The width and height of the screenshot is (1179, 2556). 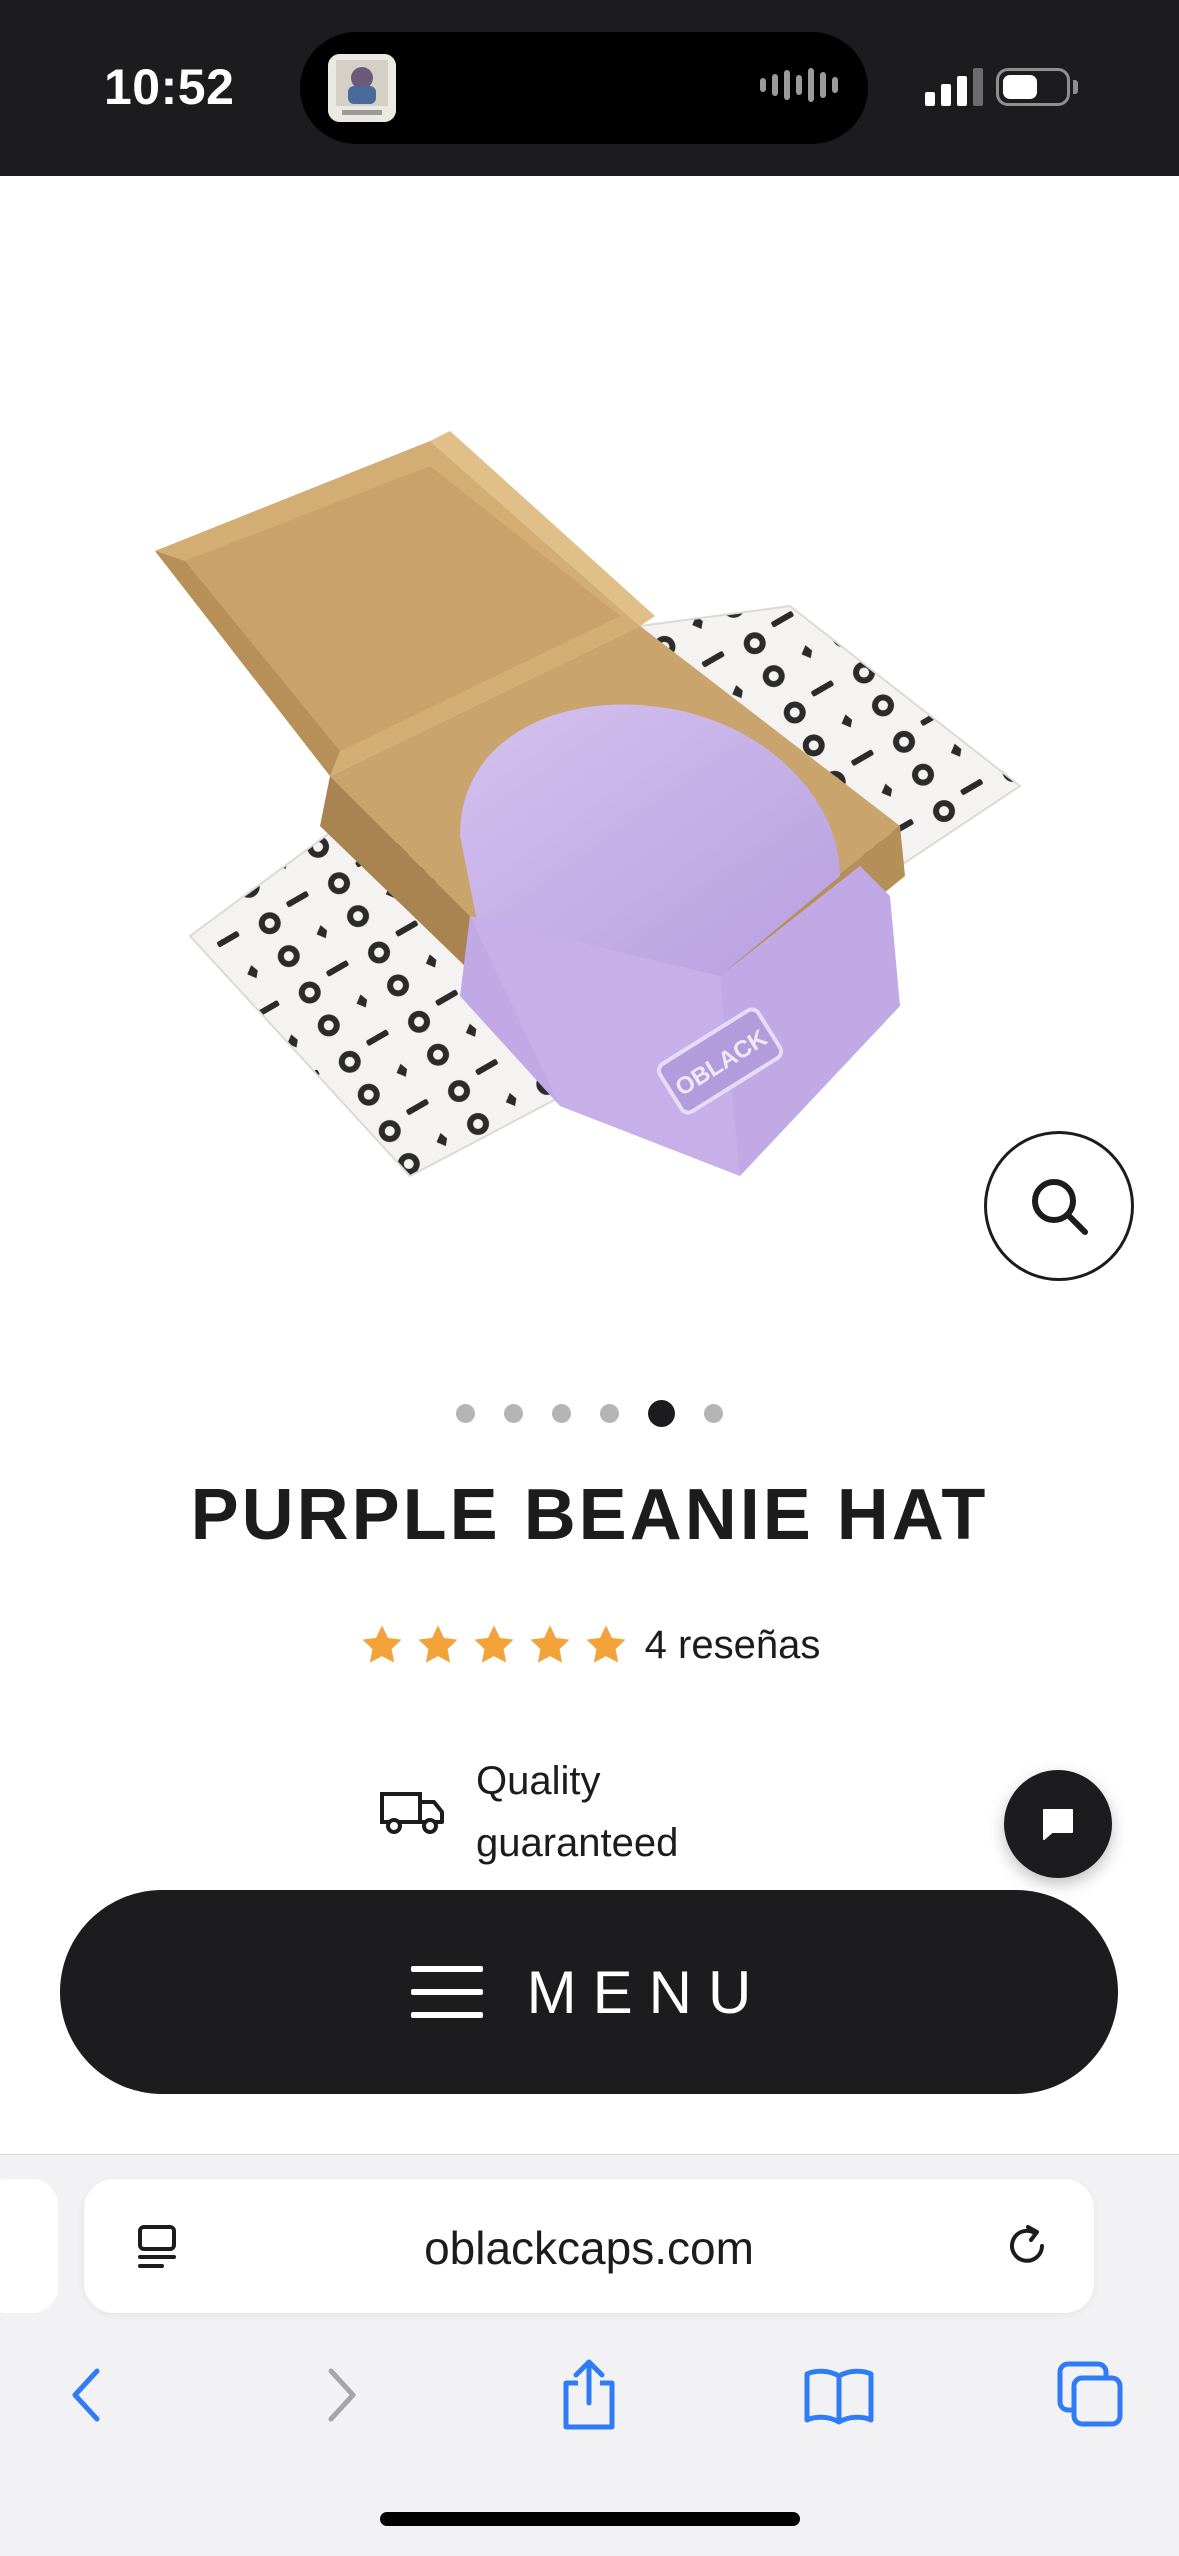 What do you see at coordinates (1027, 2246) in the screenshot?
I see `reload-icon` at bounding box center [1027, 2246].